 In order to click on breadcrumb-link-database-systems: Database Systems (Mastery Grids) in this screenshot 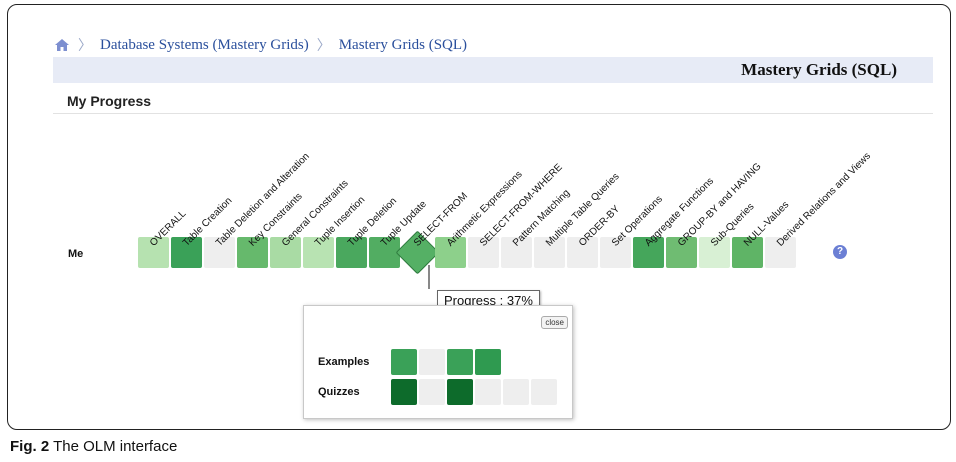, I will do `click(204, 45)`.